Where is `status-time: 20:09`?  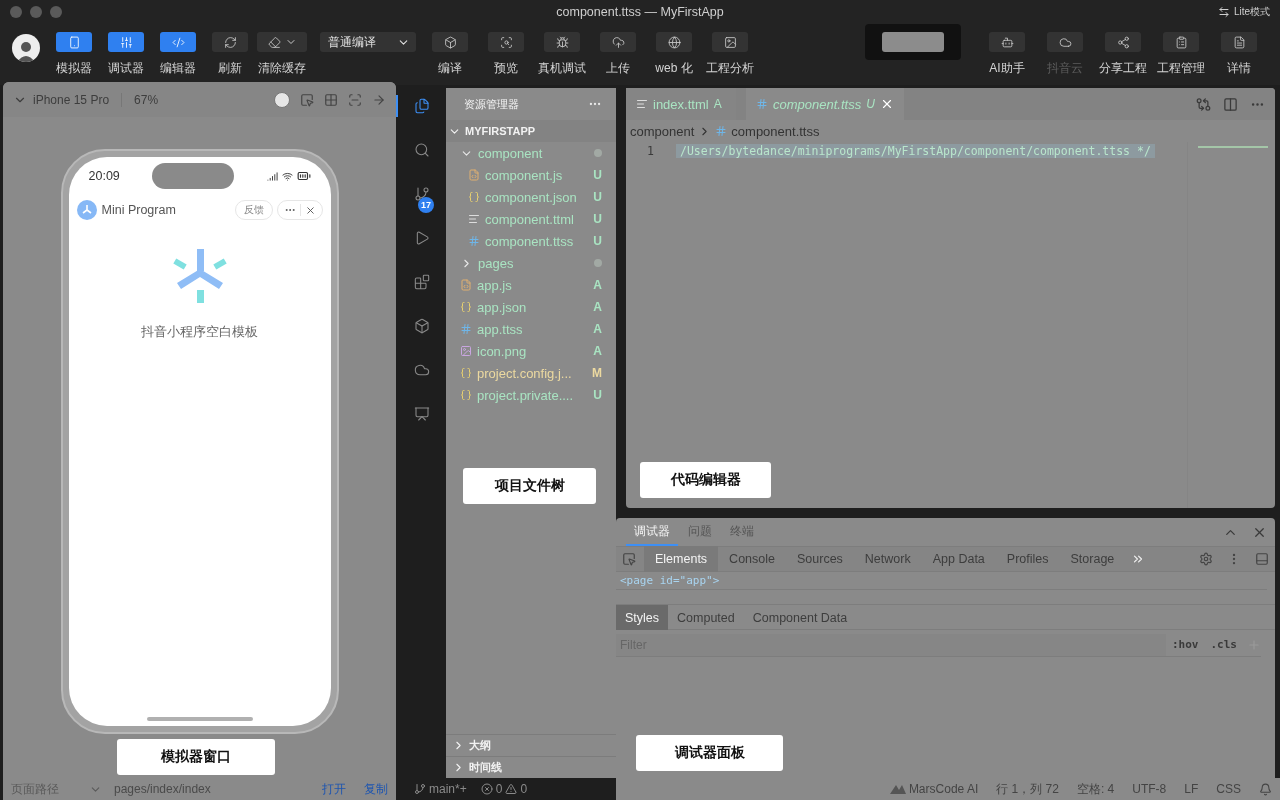
status-time: 20:09 is located at coordinates (104, 176).